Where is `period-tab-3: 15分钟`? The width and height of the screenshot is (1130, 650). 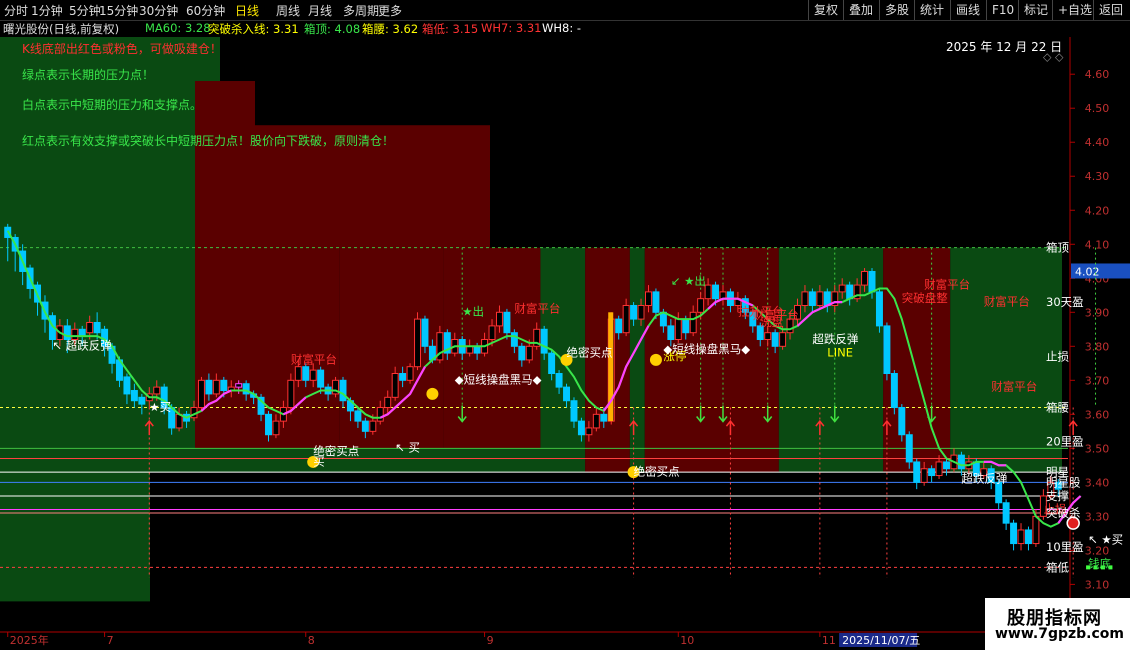
period-tab-3: 15分钟 is located at coordinates (118, 10).